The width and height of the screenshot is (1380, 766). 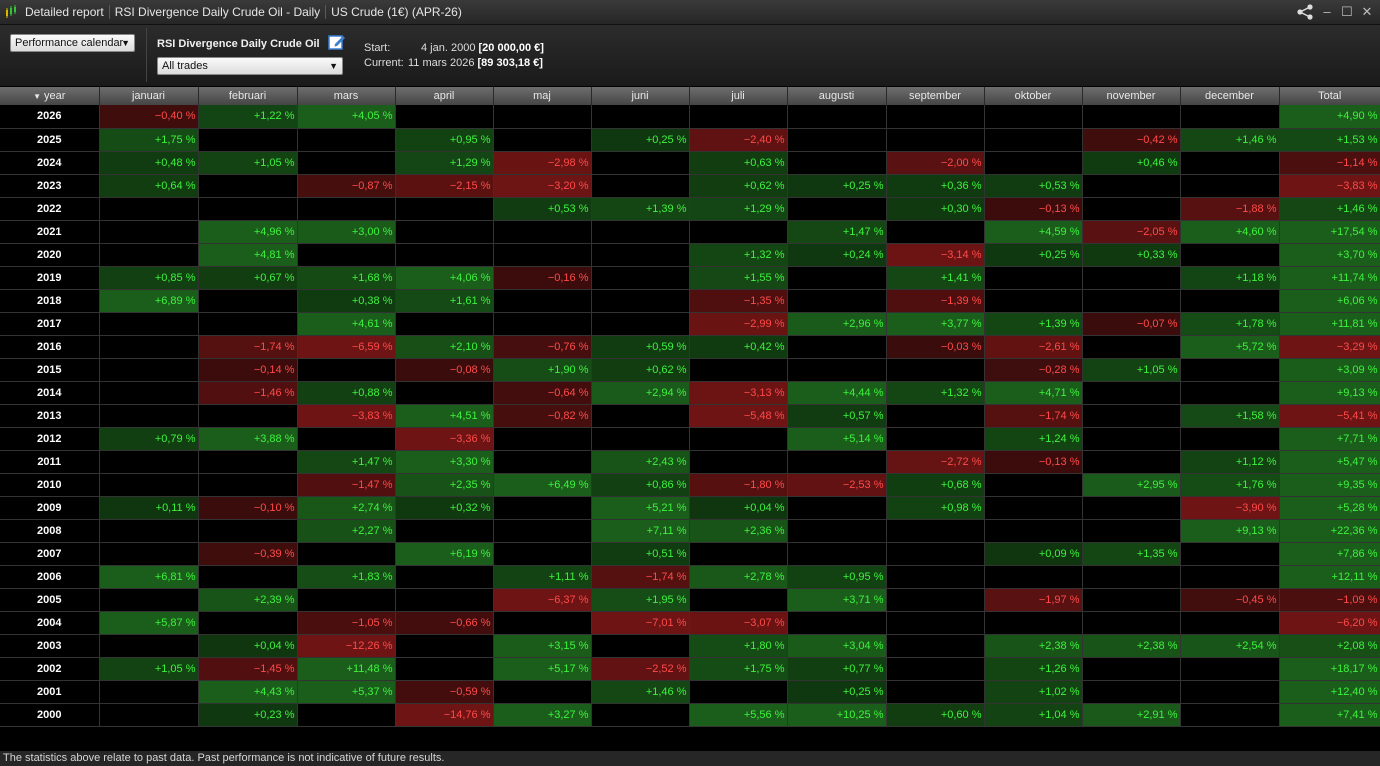 I want to click on month-cell: +2,74 %, so click(x=346, y=508).